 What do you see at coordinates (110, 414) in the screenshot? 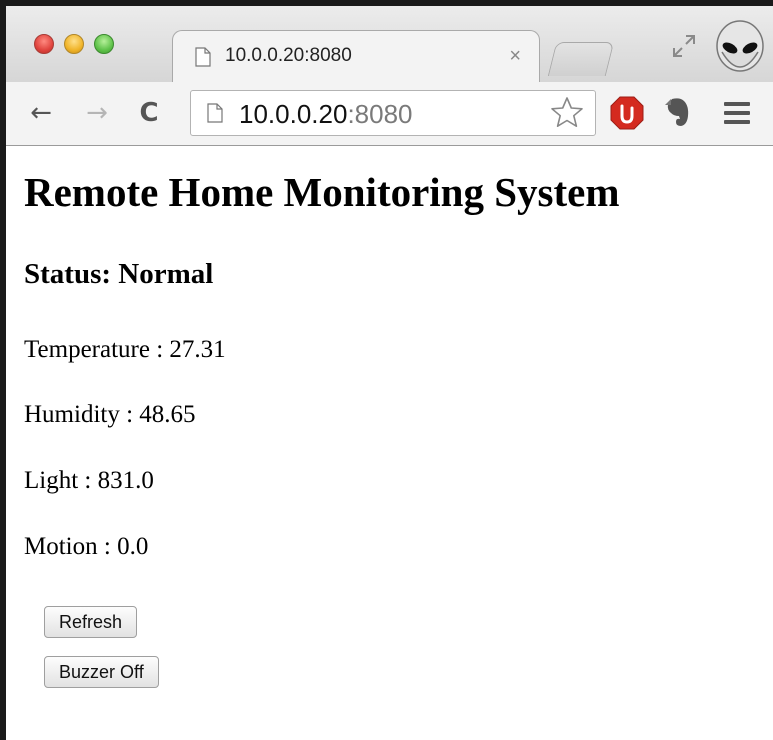
I see `humidity-reading: Humidity : 48.65` at bounding box center [110, 414].